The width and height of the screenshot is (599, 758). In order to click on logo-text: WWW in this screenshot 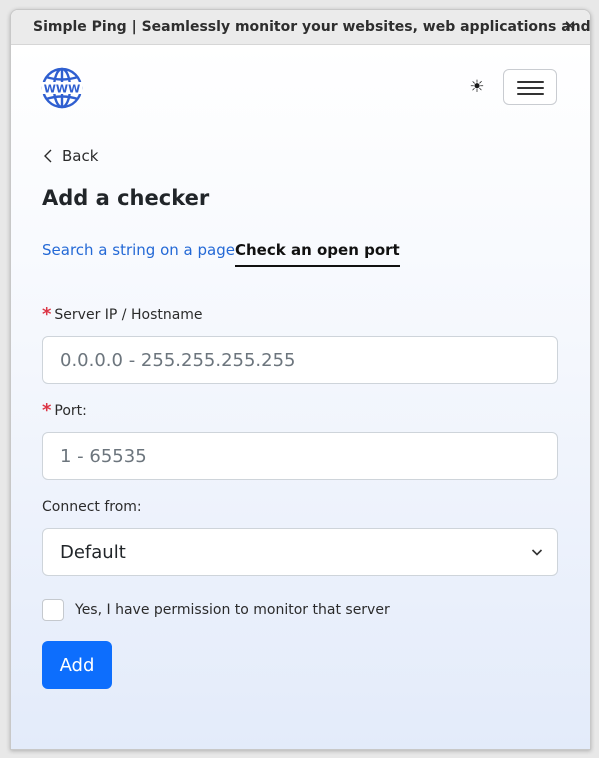, I will do `click(62, 89)`.